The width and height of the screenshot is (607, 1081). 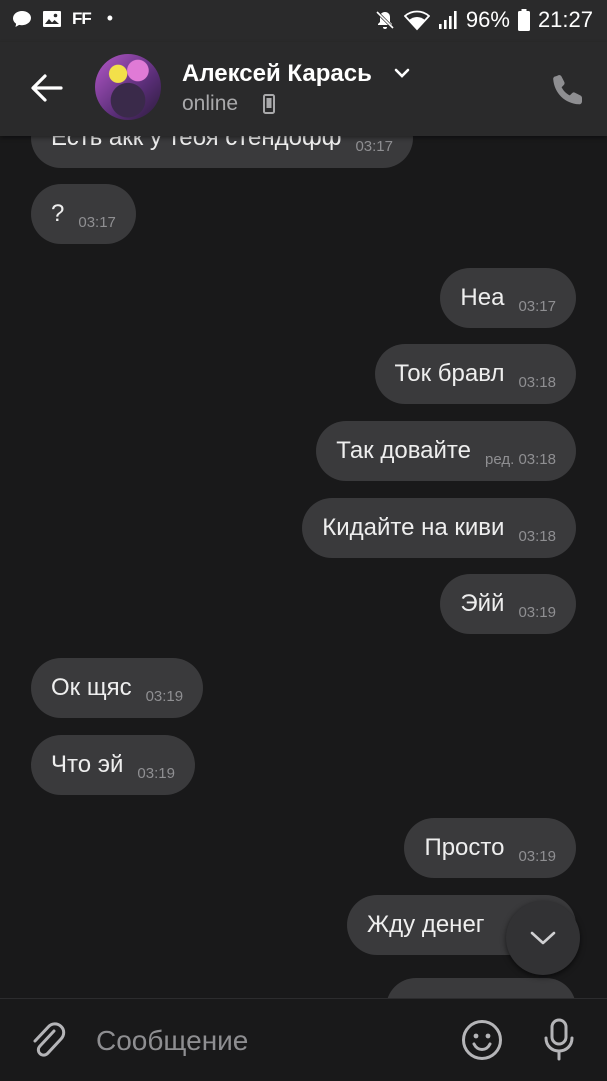 What do you see at coordinates (303, 89) in the screenshot?
I see `chat-header: Алексей Карась online` at bounding box center [303, 89].